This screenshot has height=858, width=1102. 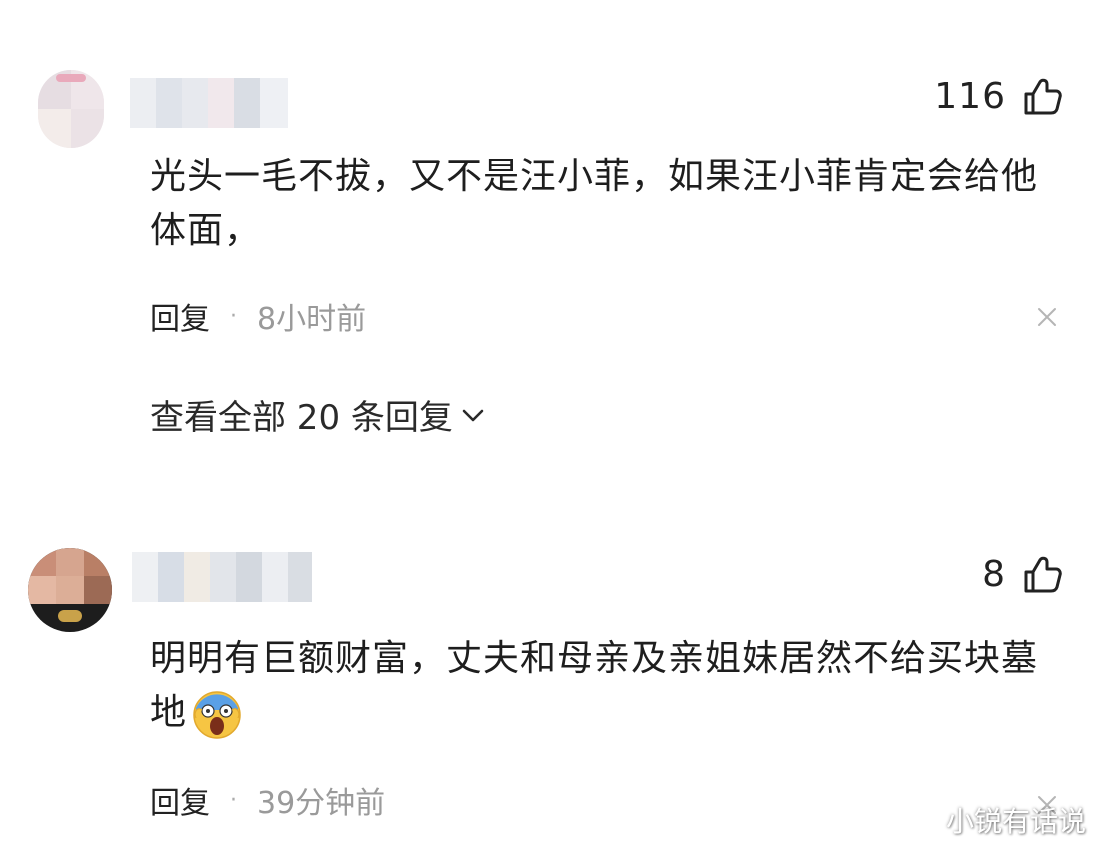 I want to click on comment-meta: 回复 · 8小时前, so click(x=258, y=316).